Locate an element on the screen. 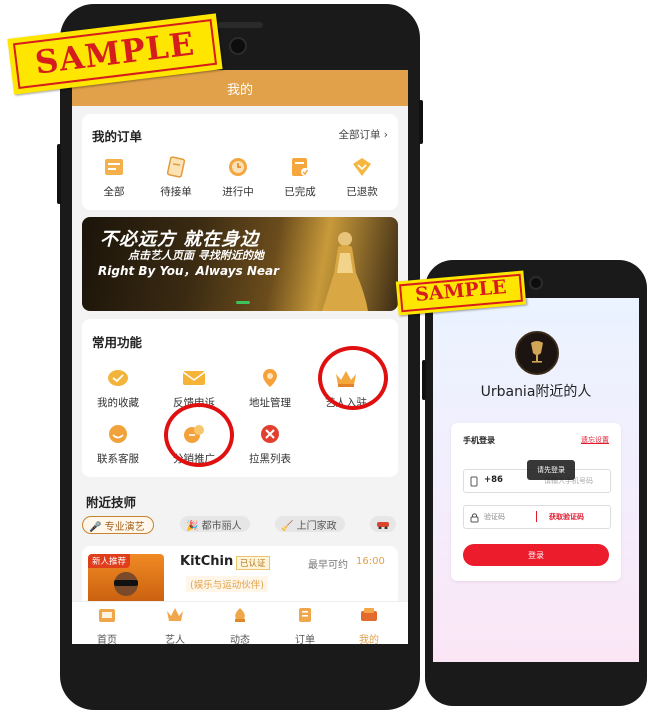 This screenshot has height=714, width=650. banner-figure-image is located at coordinates (345, 271).